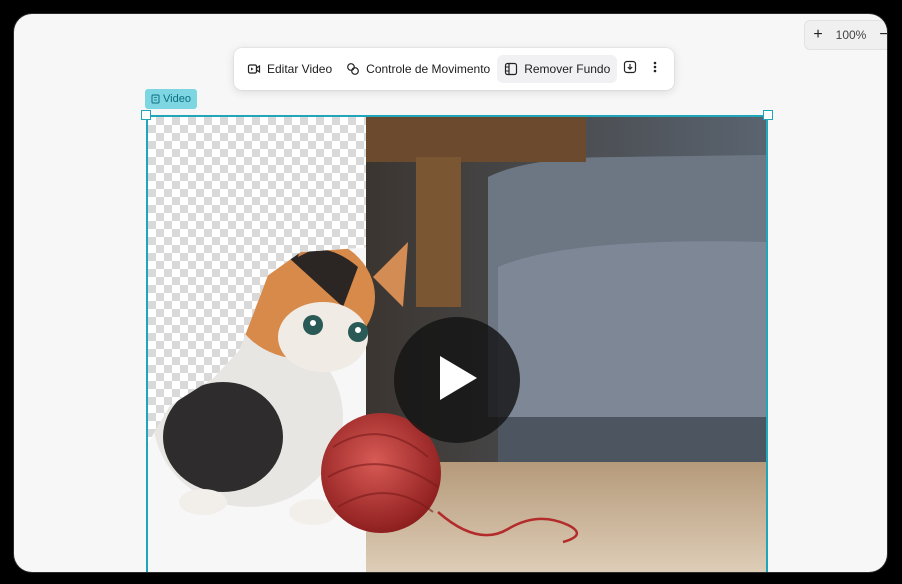 The height and width of the screenshot is (584, 902). I want to click on motion-control-button: Controle de Movimento, so click(418, 69).